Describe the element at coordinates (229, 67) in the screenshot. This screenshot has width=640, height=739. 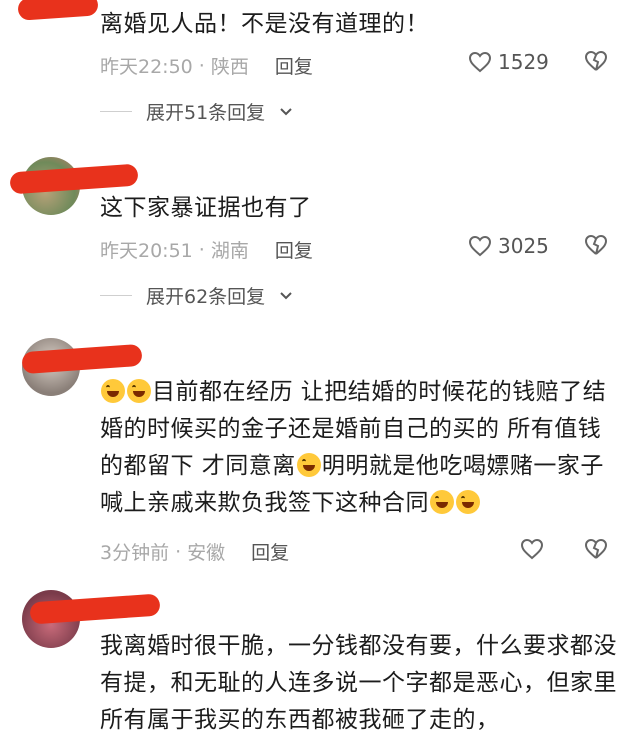
I see `comment-location: 陕西` at that location.